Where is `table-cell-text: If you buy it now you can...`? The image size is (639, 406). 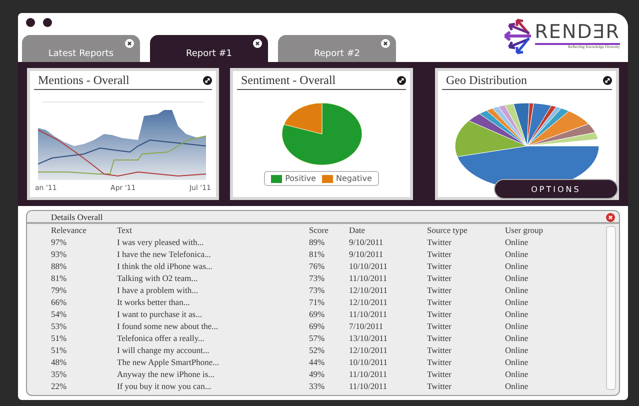
table-cell-text: If you buy it now you can... is located at coordinates (164, 386).